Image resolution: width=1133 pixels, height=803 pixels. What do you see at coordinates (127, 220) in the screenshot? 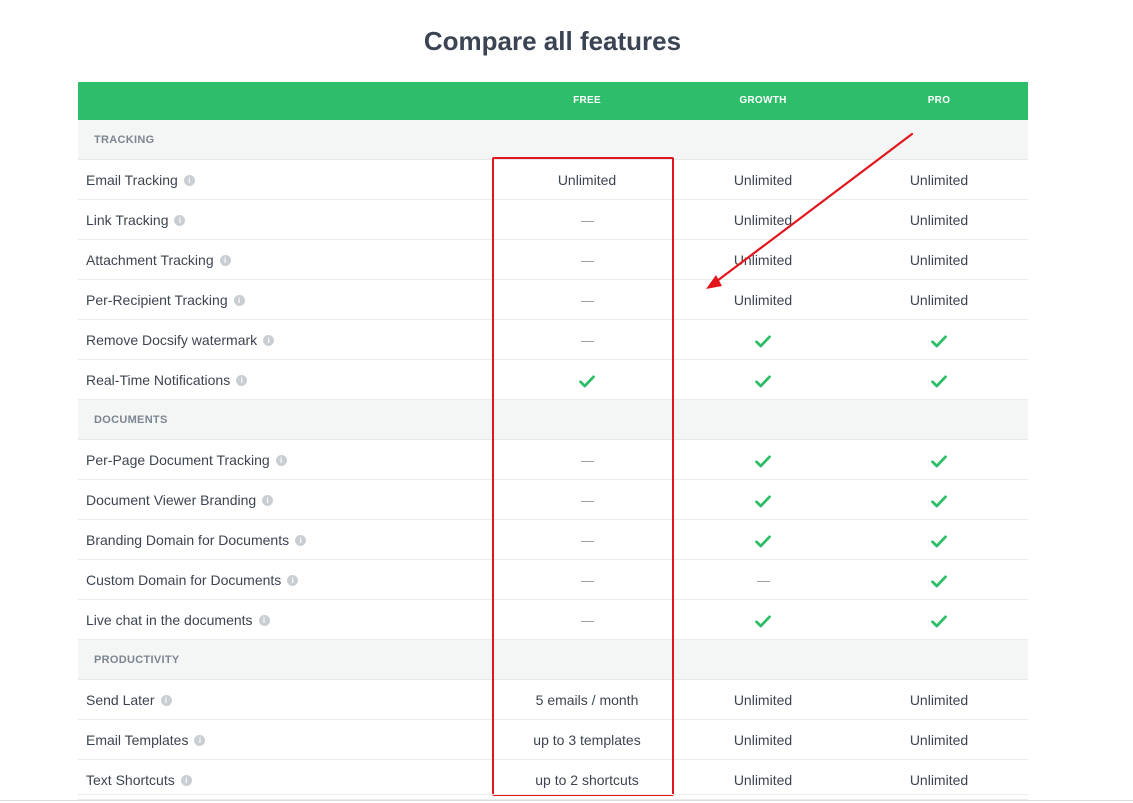
I see `feature-label: Link Tracking` at bounding box center [127, 220].